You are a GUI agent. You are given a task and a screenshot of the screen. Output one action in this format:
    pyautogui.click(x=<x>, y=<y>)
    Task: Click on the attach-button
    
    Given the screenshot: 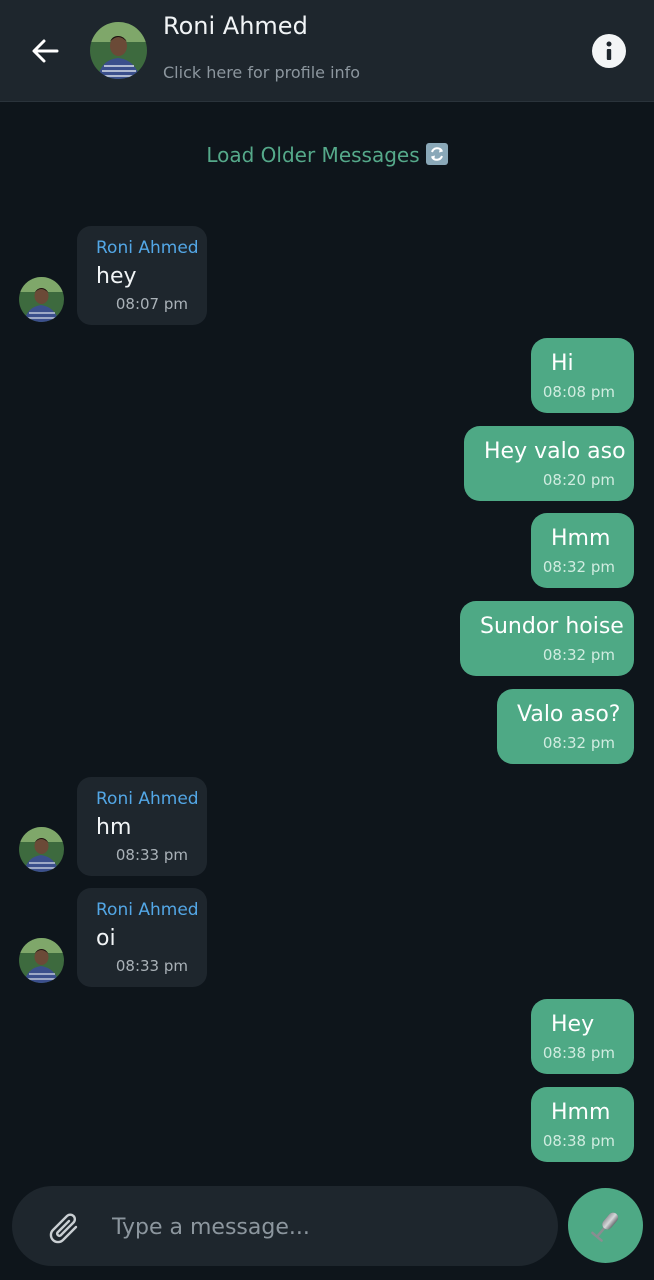 What is the action you would take?
    pyautogui.click(x=63, y=1226)
    